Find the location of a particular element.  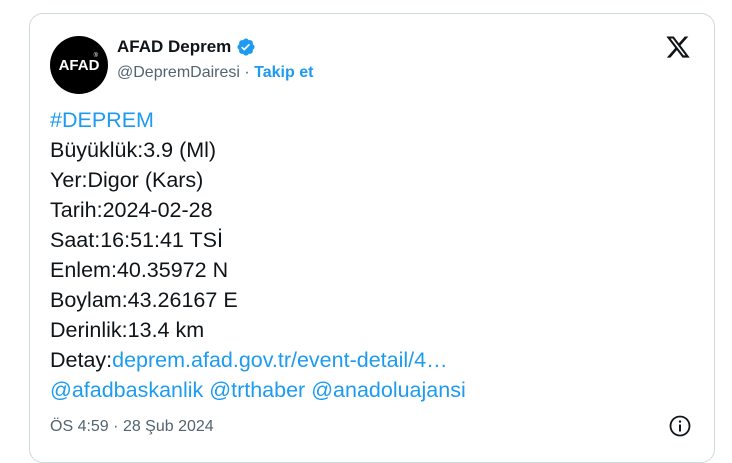

avatar-logo-text: AFAD is located at coordinates (79, 65).